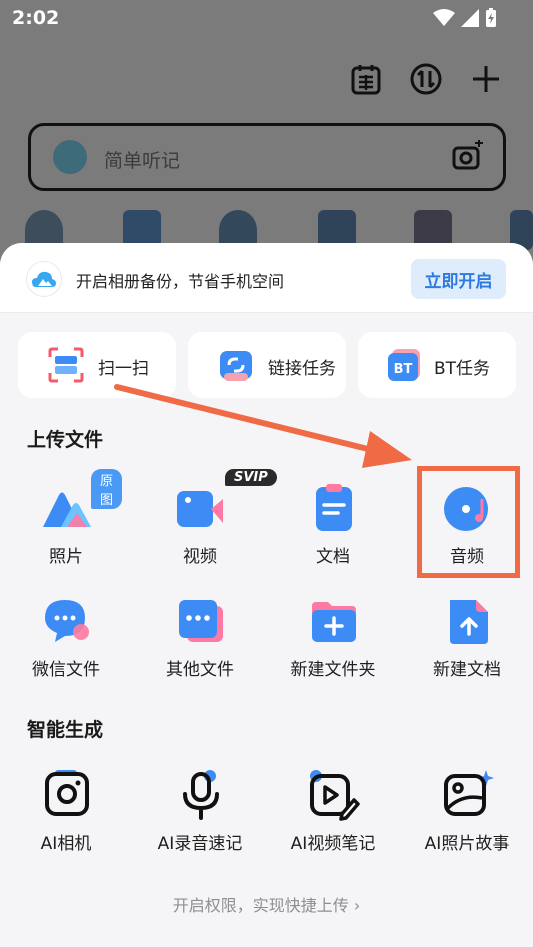 The width and height of the screenshot is (533, 947). What do you see at coordinates (469, 793) in the screenshot?
I see `photo-story-icon` at bounding box center [469, 793].